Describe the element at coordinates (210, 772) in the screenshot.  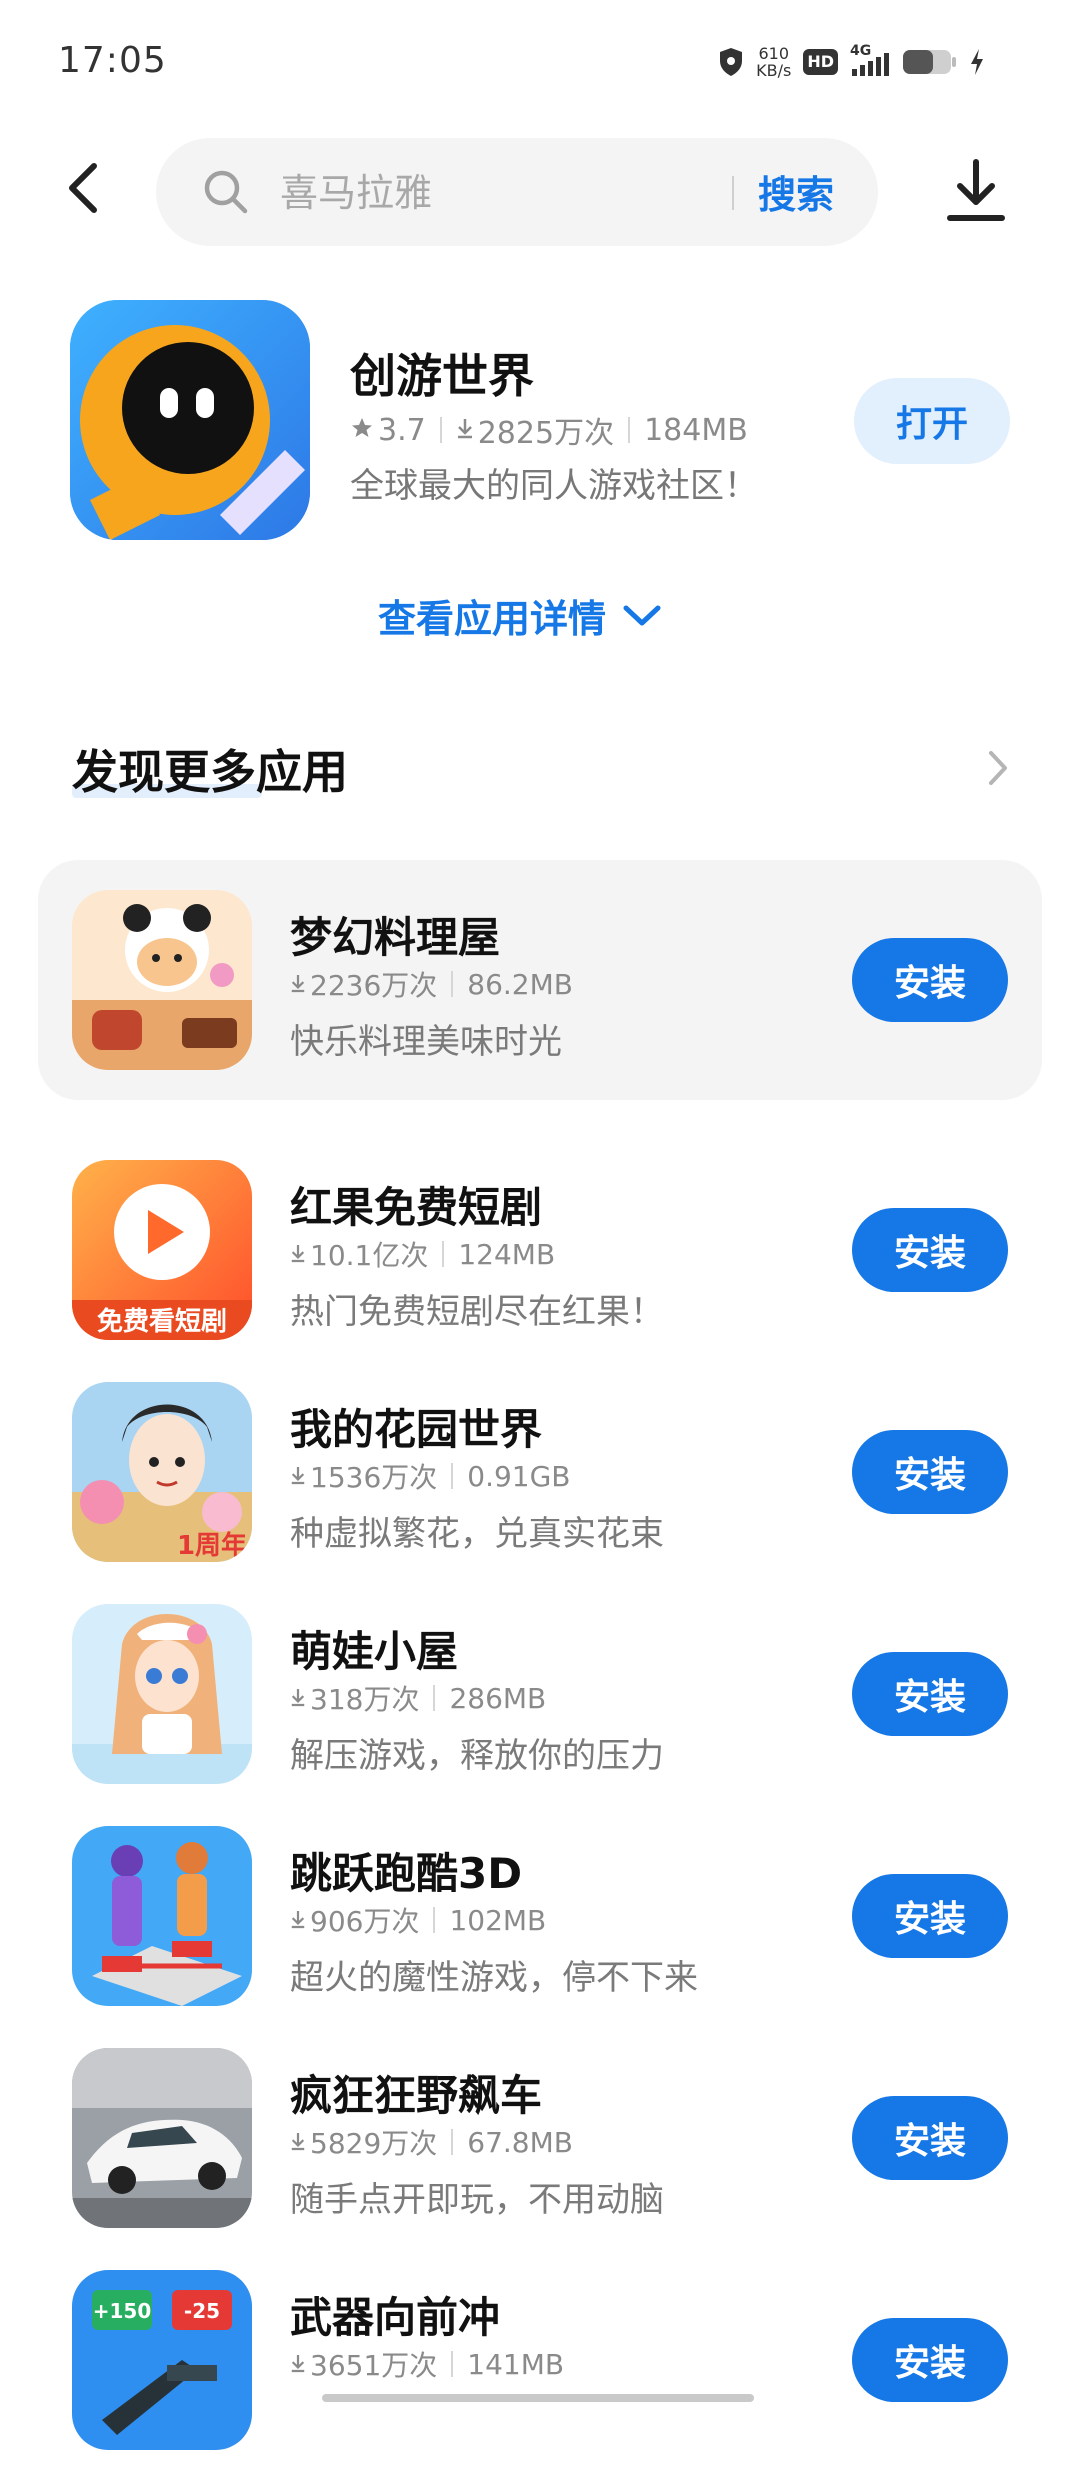
I see `section-title: 发现更多应用` at that location.